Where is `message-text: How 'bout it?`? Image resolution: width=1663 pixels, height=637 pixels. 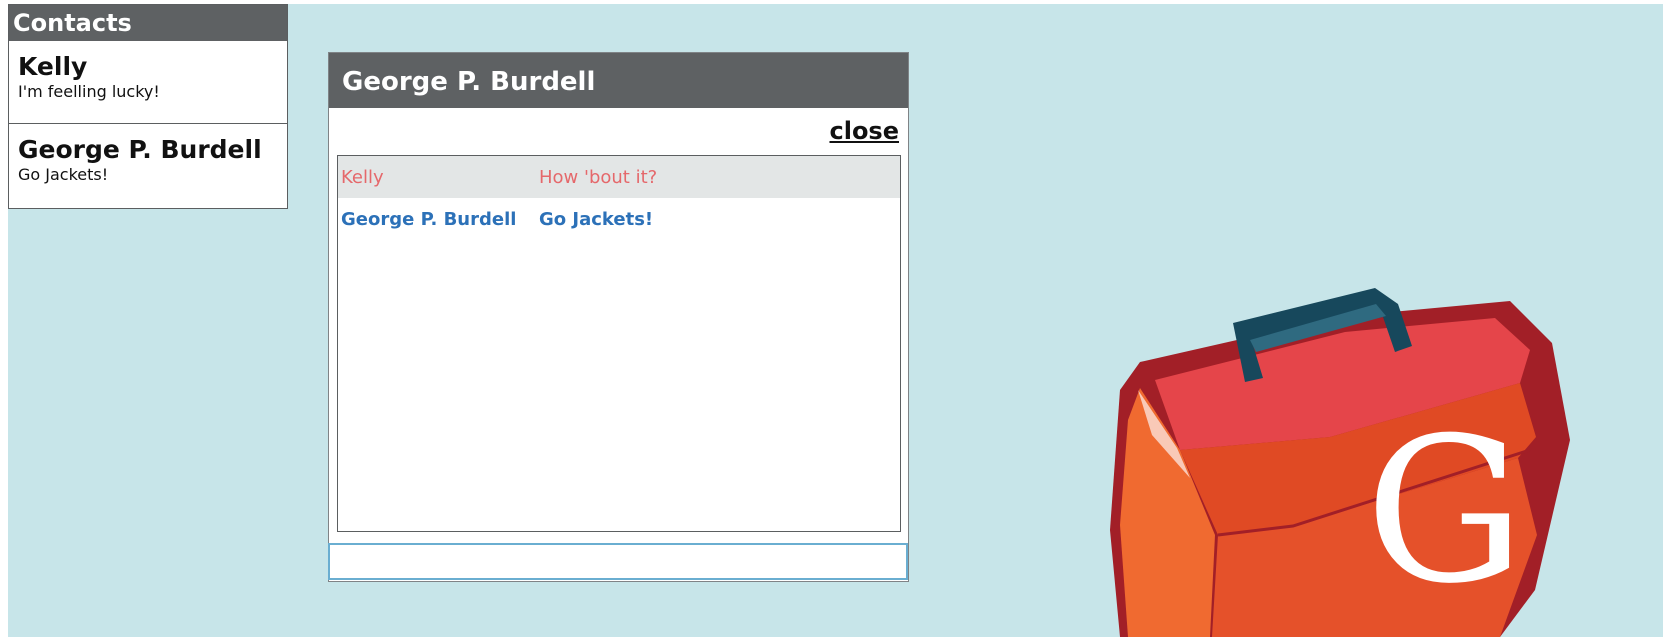
message-text: How 'bout it? is located at coordinates (598, 177).